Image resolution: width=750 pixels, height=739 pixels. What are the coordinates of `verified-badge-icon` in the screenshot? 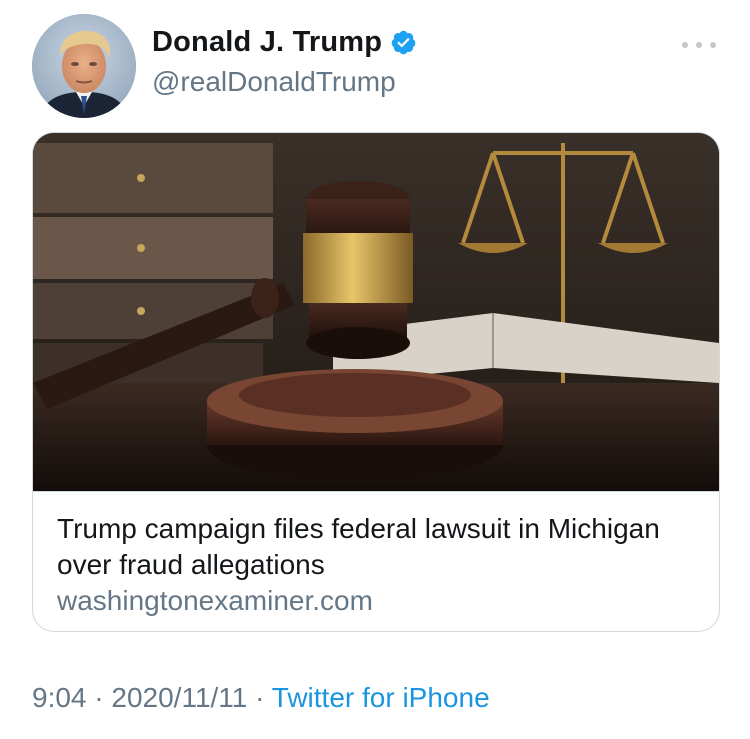 It's located at (403, 42).